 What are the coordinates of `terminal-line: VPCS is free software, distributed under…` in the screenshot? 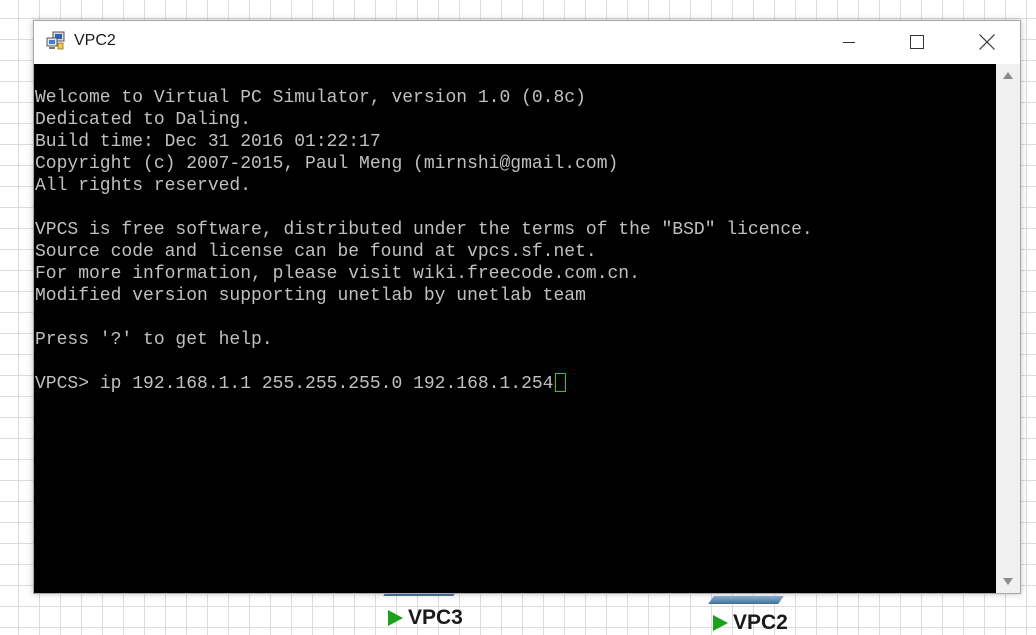 It's located at (424, 230).